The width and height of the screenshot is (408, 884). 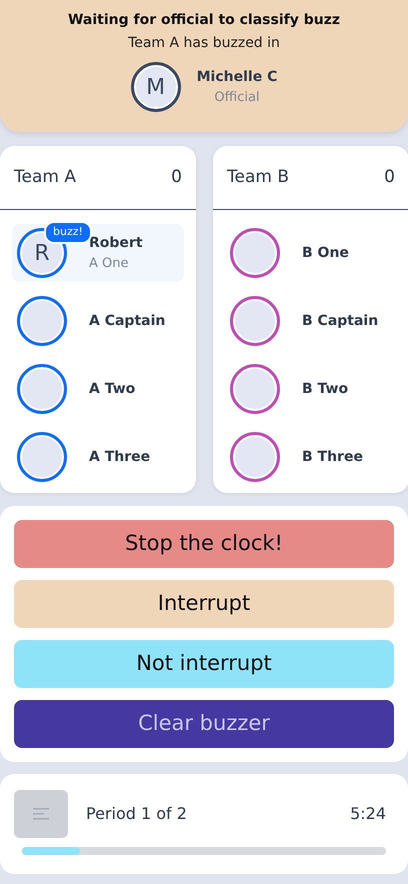 What do you see at coordinates (116, 243) in the screenshot?
I see `player-name: Robert` at bounding box center [116, 243].